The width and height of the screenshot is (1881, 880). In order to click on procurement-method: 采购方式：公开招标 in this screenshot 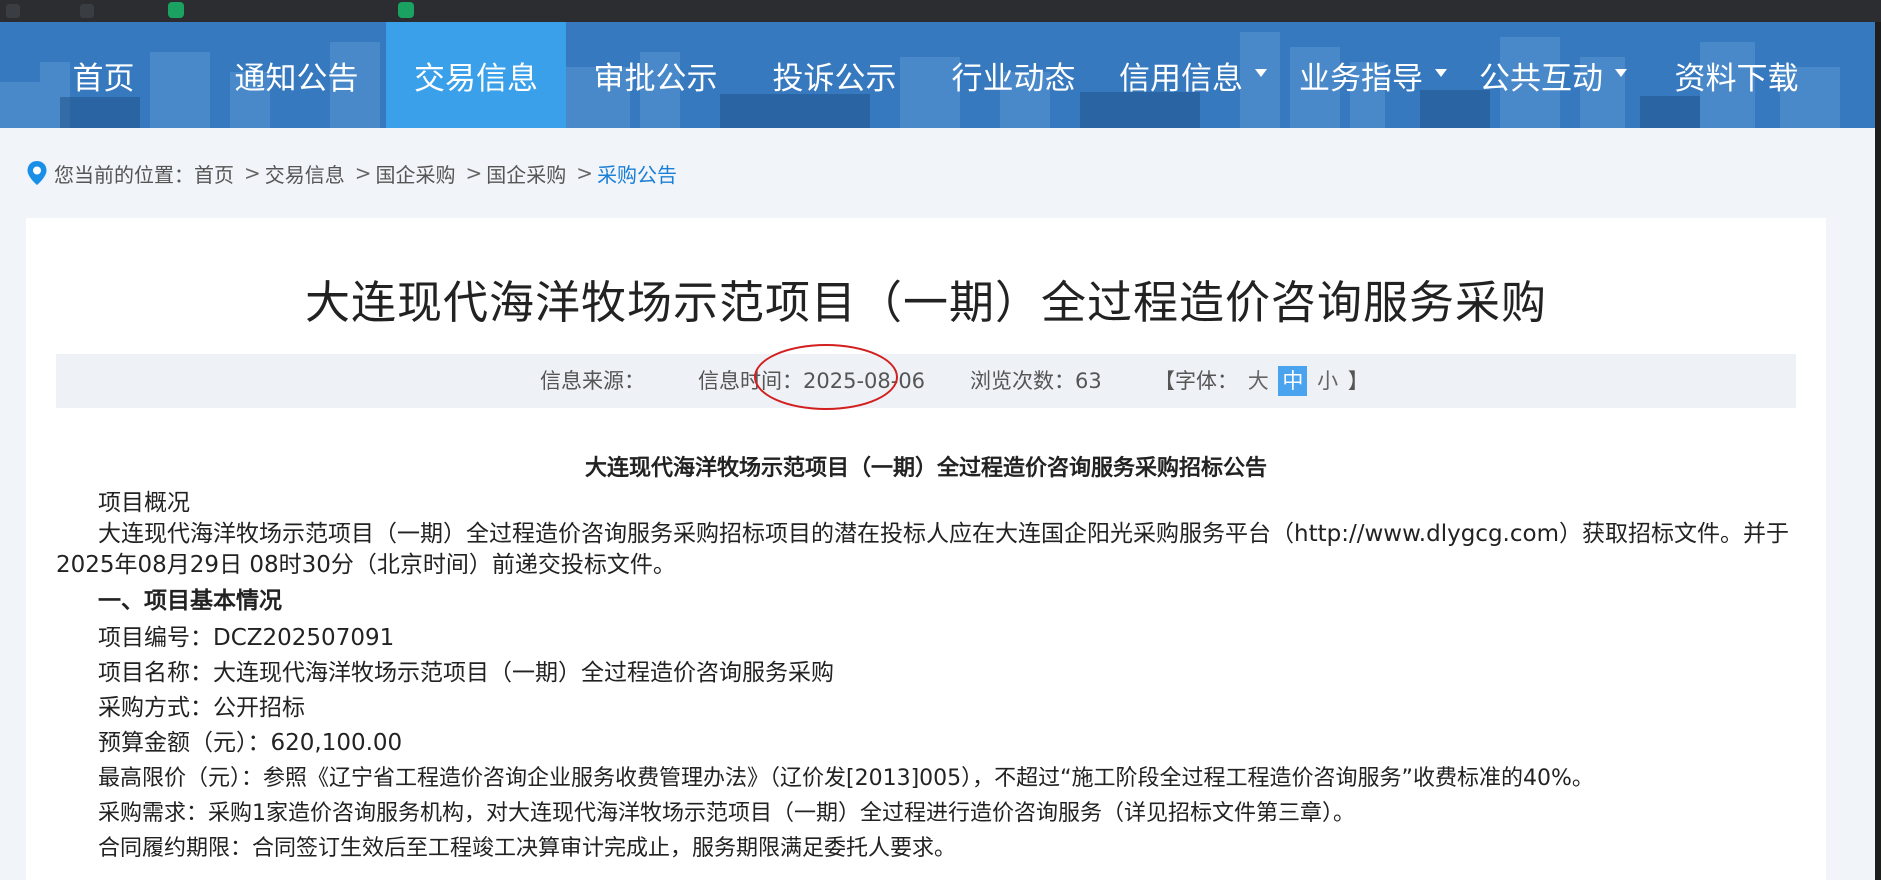, I will do `click(201, 708)`.